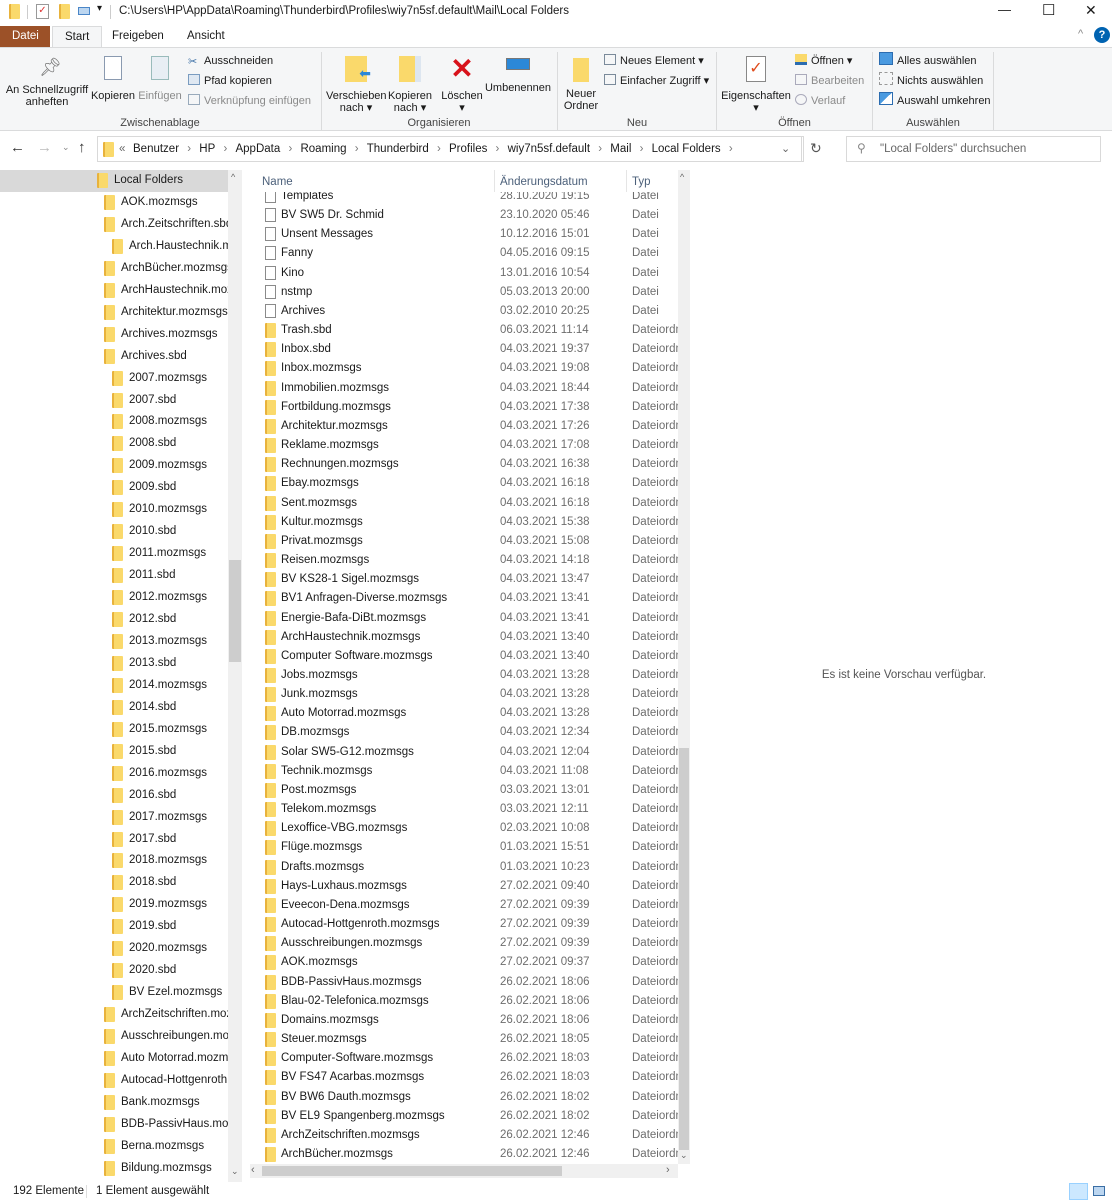 The image size is (1112, 1200). What do you see at coordinates (464, 273) in the screenshot?
I see `file-row: Kino 13.01.2016 10:54 Datei` at bounding box center [464, 273].